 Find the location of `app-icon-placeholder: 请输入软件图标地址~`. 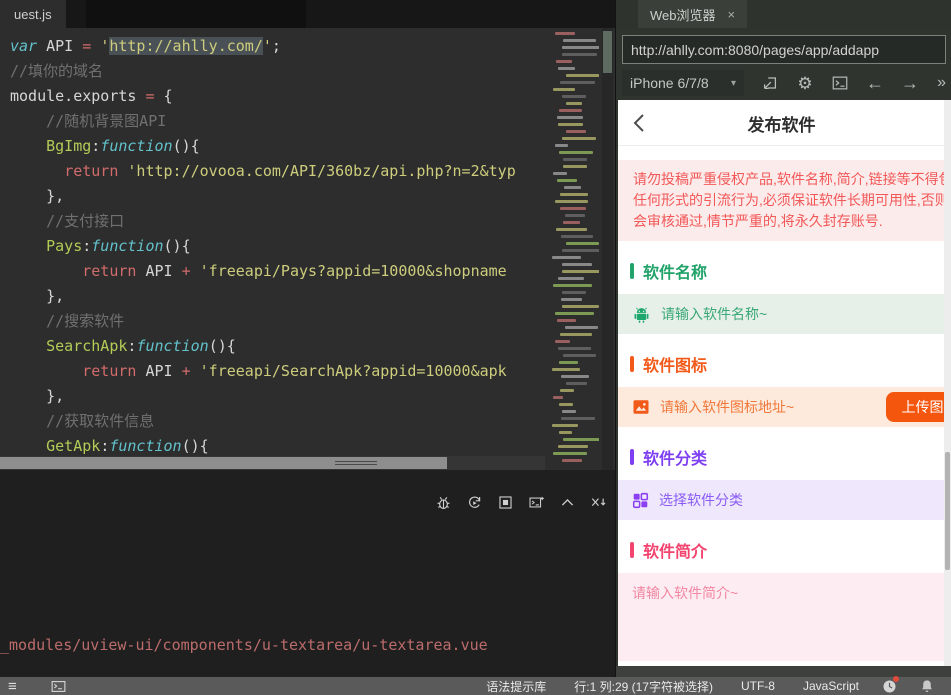

app-icon-placeholder: 请输入软件图标地址~ is located at coordinates (727, 407).